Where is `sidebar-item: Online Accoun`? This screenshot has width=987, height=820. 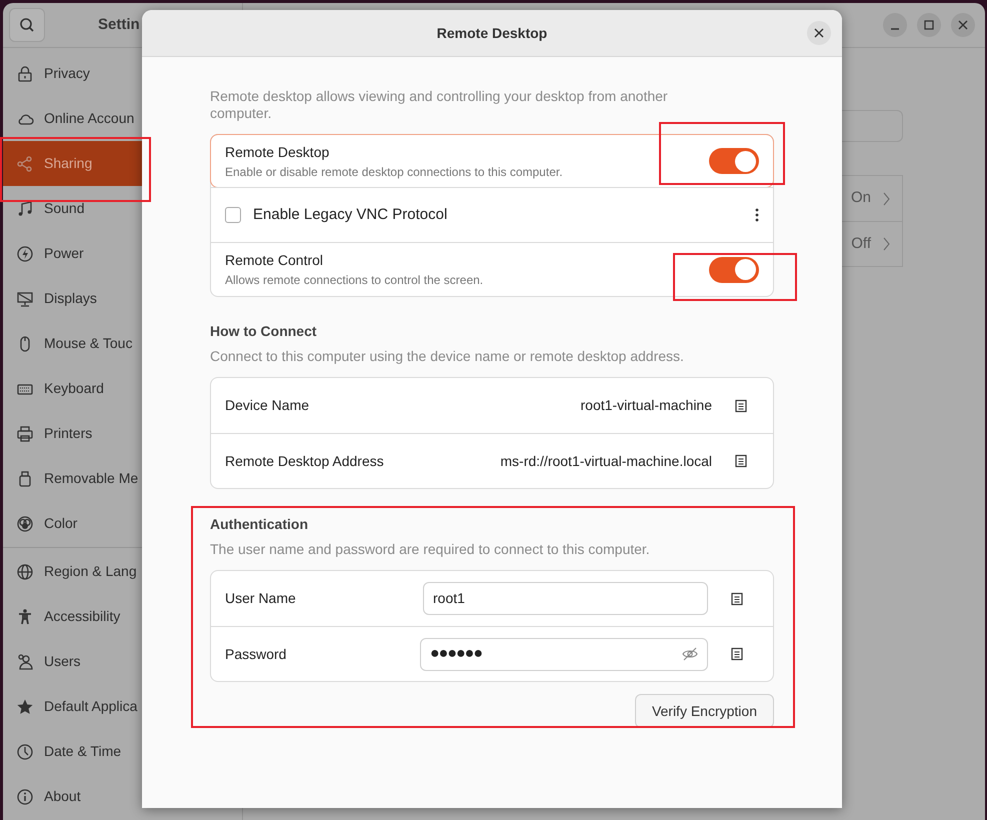 sidebar-item: Online Accoun is located at coordinates (72, 118).